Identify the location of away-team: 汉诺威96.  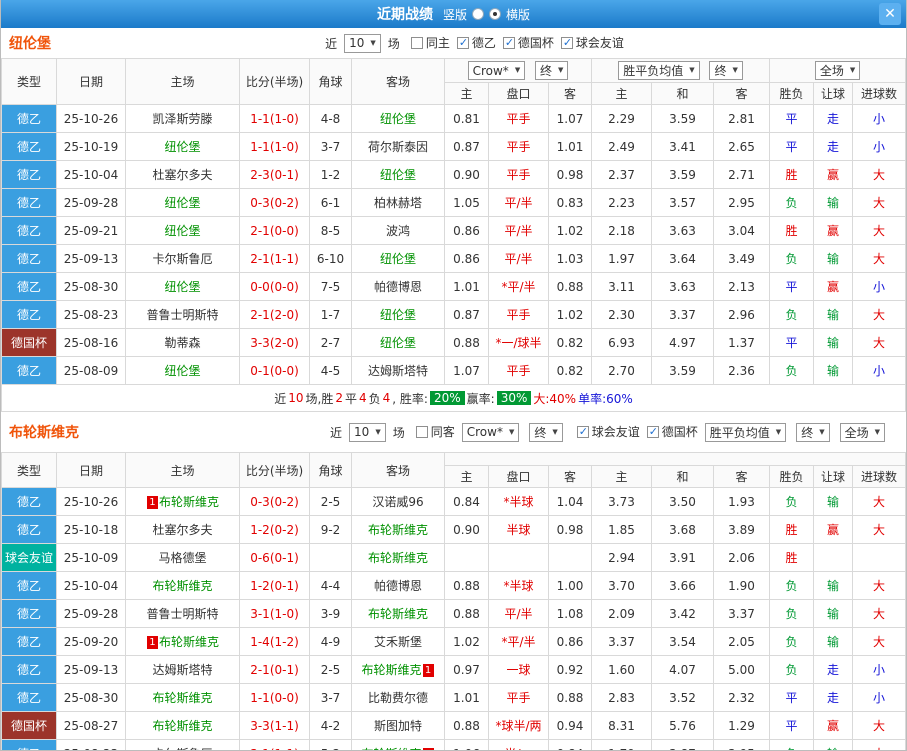
(398, 501).